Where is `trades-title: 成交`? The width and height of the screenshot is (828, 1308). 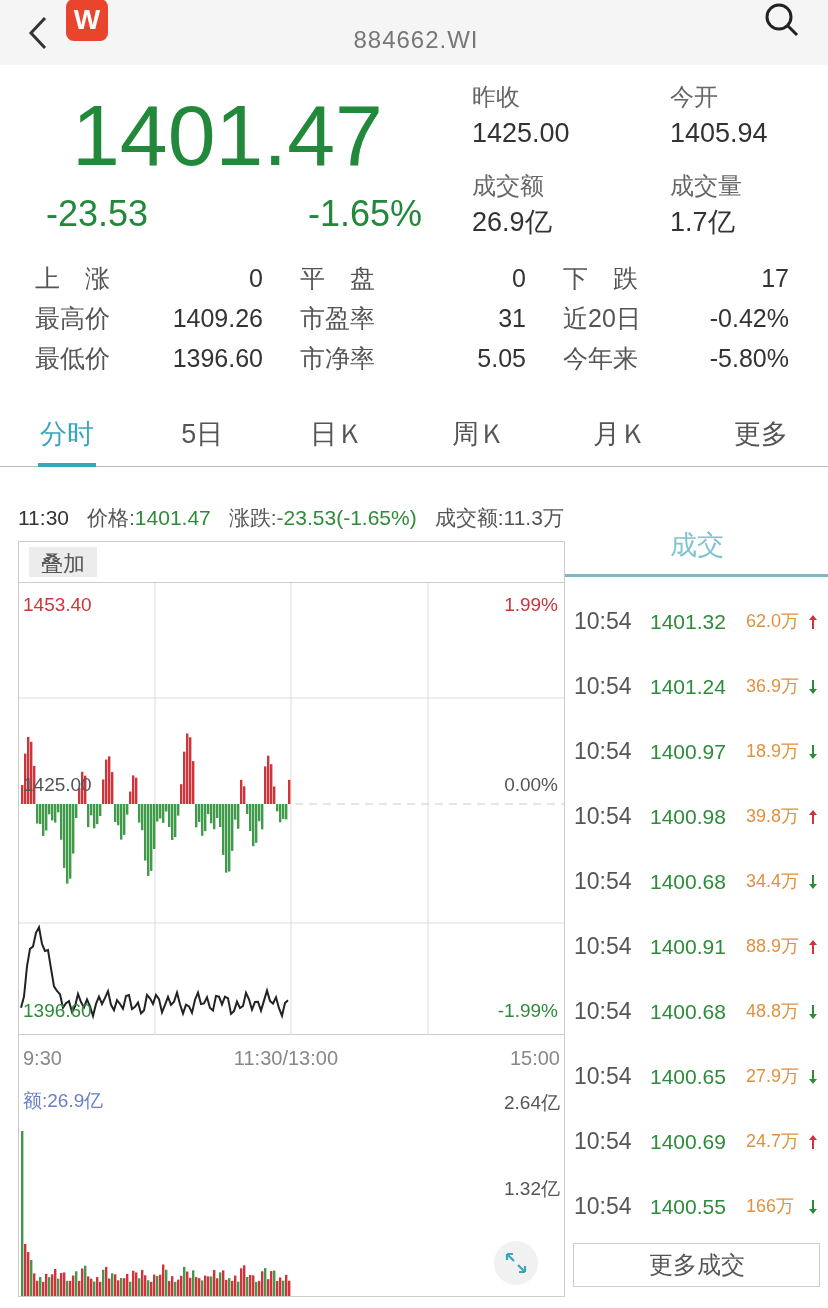
trades-title: 成交 is located at coordinates (696, 545).